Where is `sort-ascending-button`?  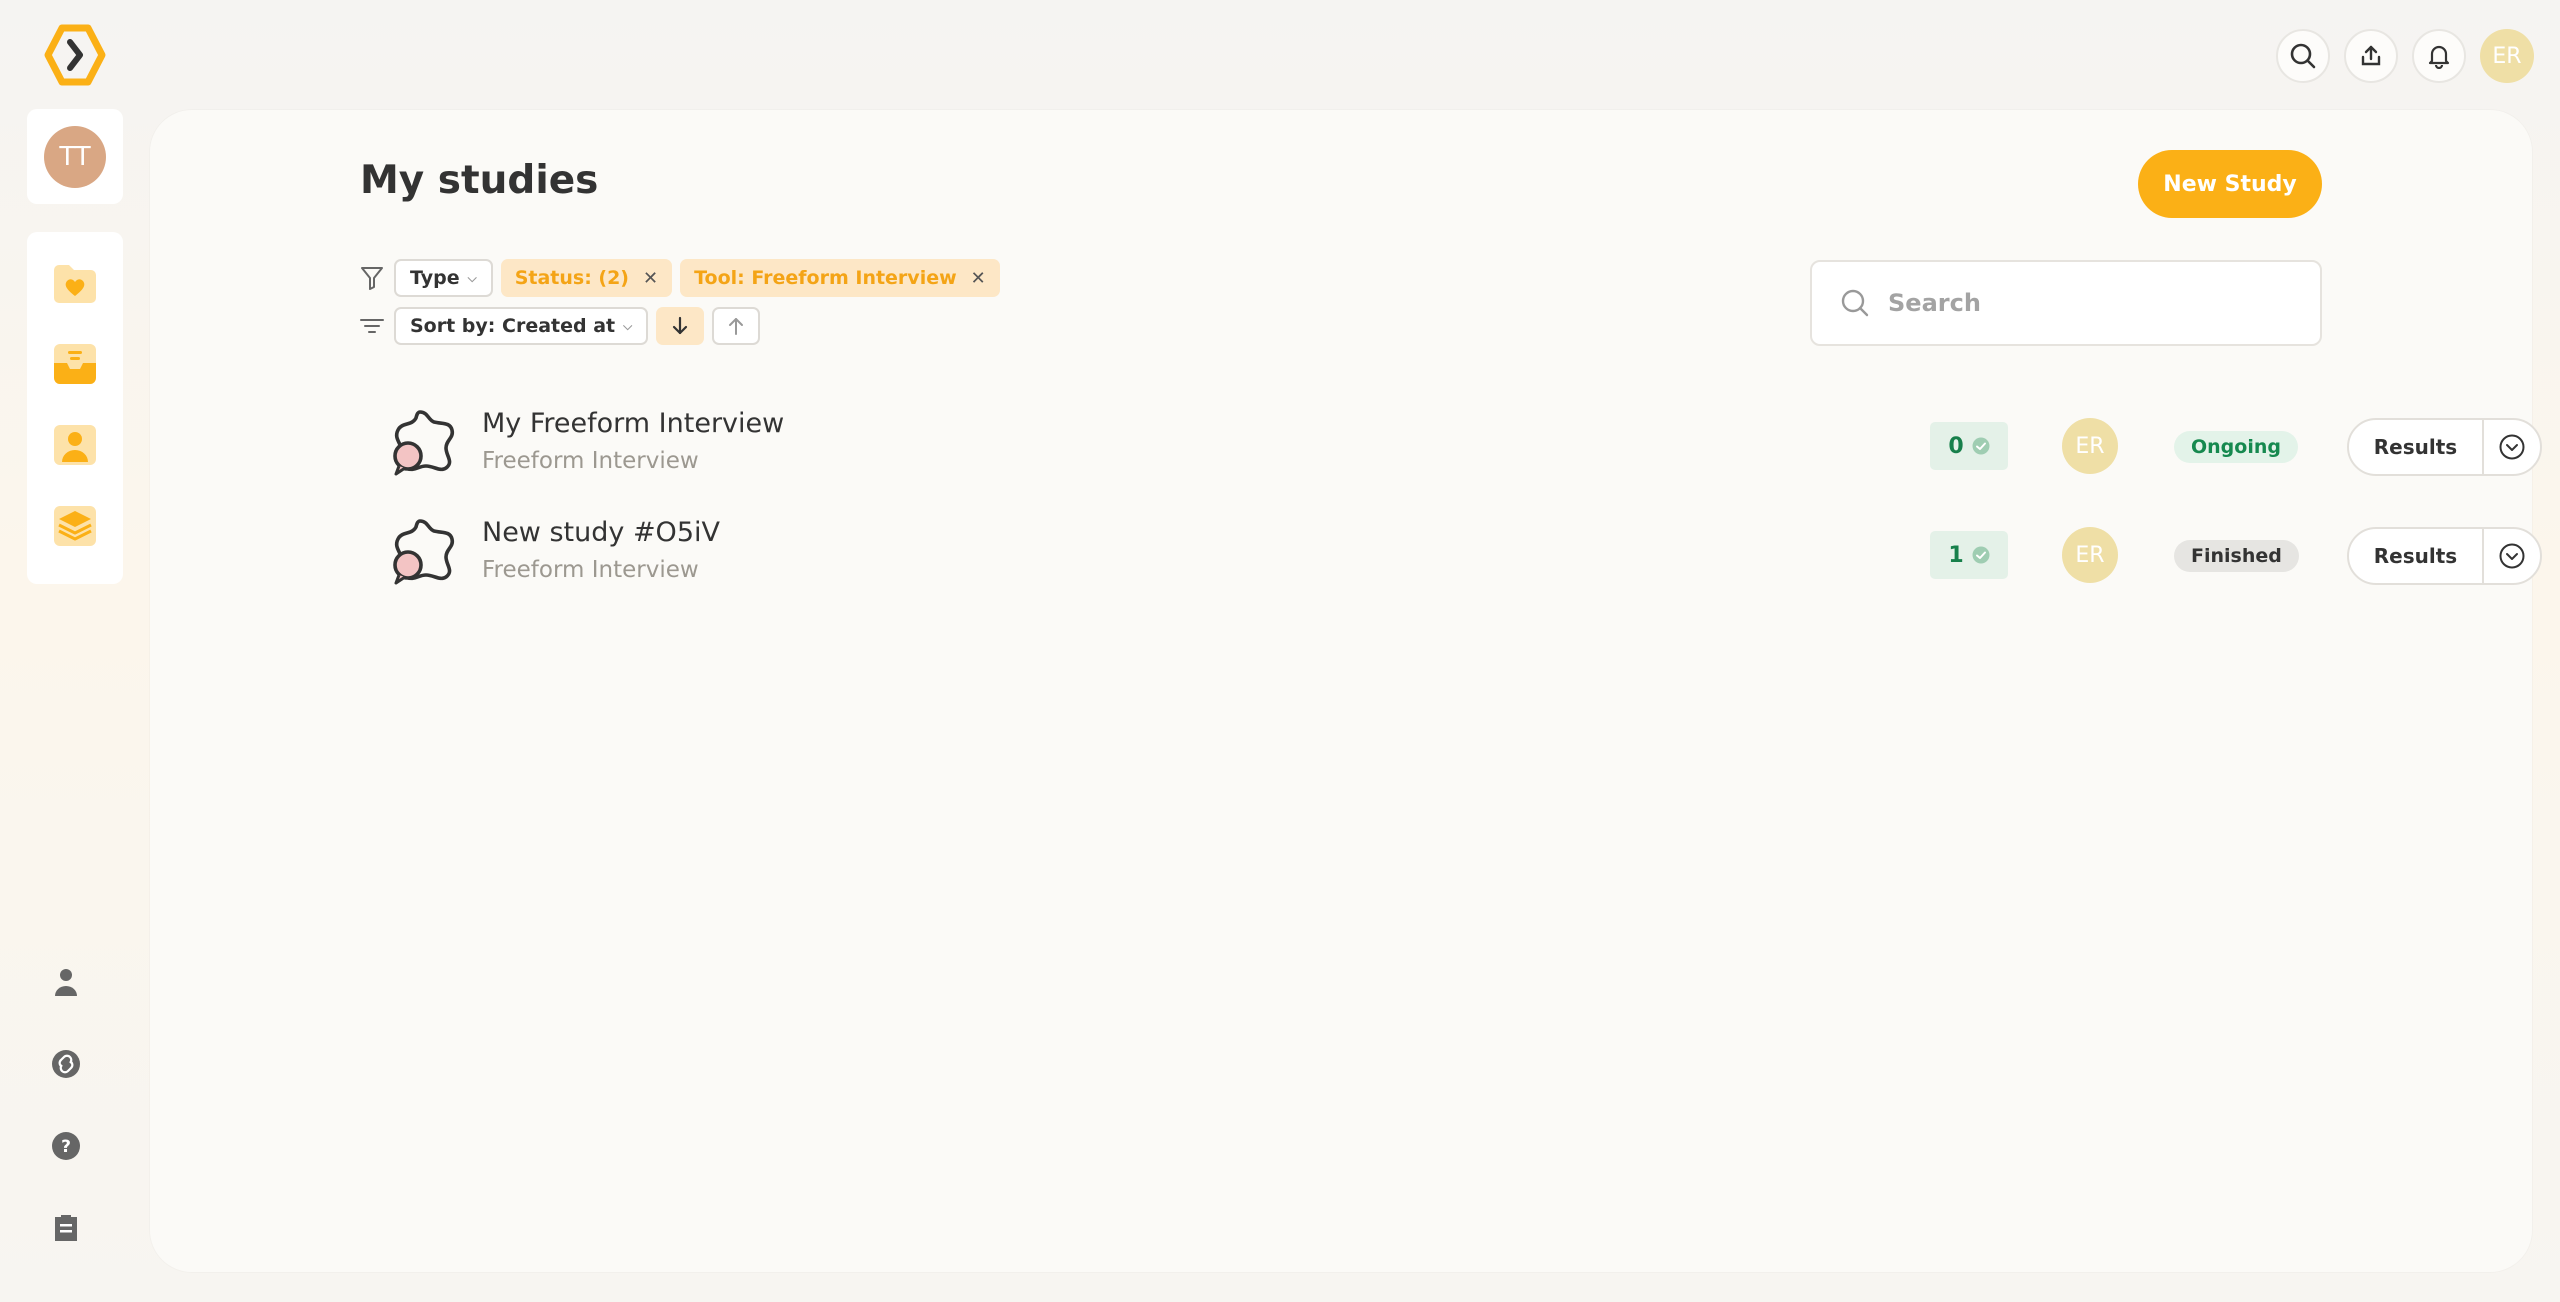 sort-ascending-button is located at coordinates (736, 326).